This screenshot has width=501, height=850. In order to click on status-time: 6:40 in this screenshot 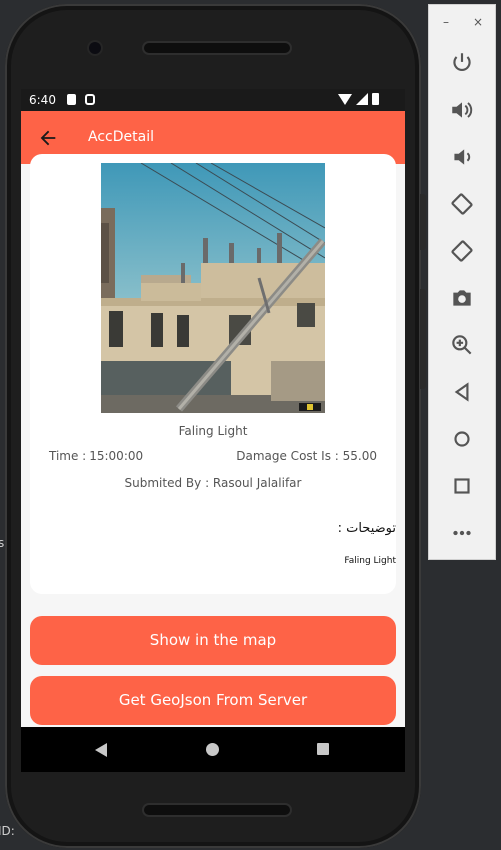, I will do `click(42, 100)`.